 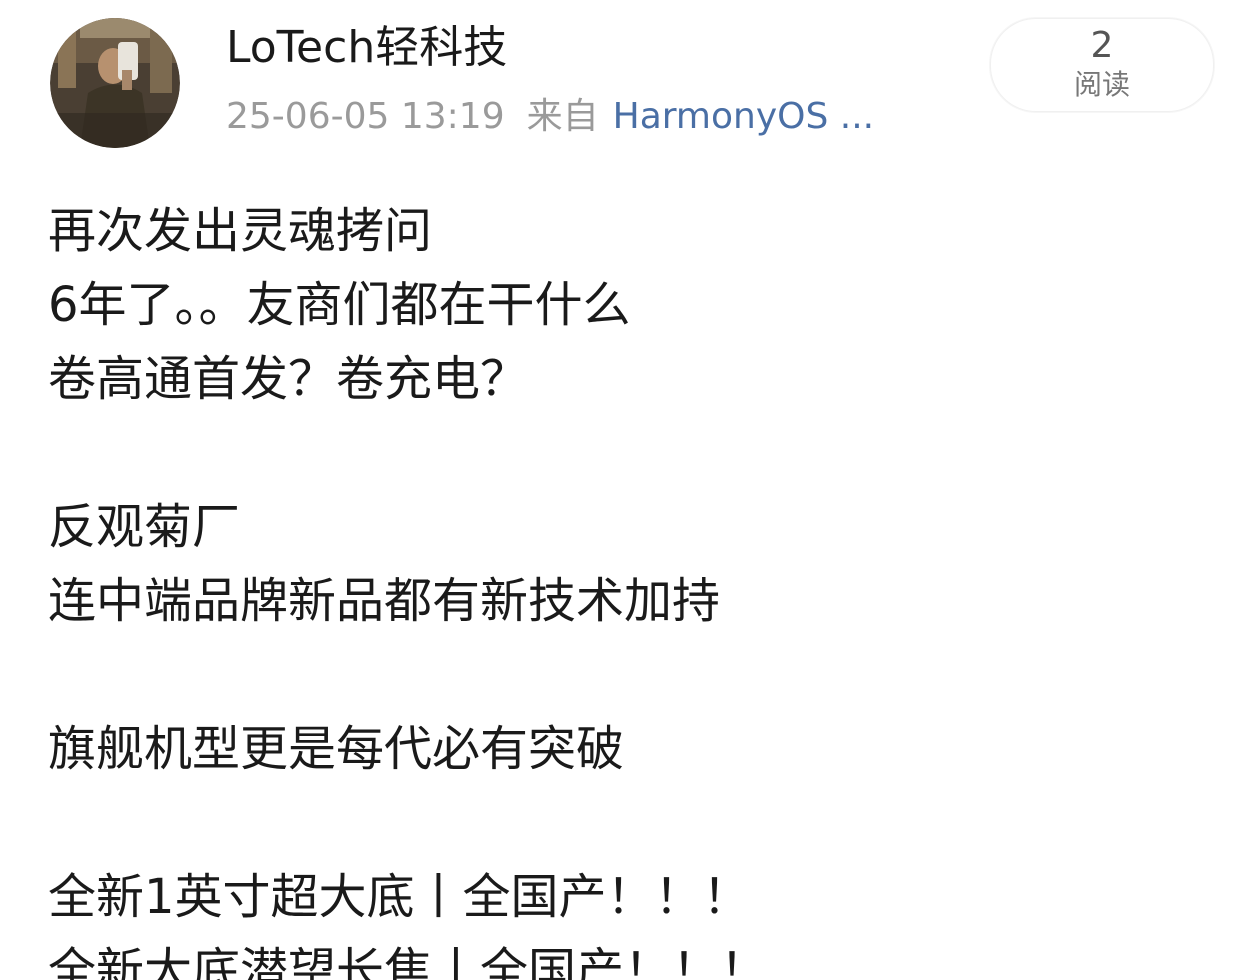 What do you see at coordinates (339, 305) in the screenshot?
I see `post-line: 6年了。。友商们都在干什么` at bounding box center [339, 305].